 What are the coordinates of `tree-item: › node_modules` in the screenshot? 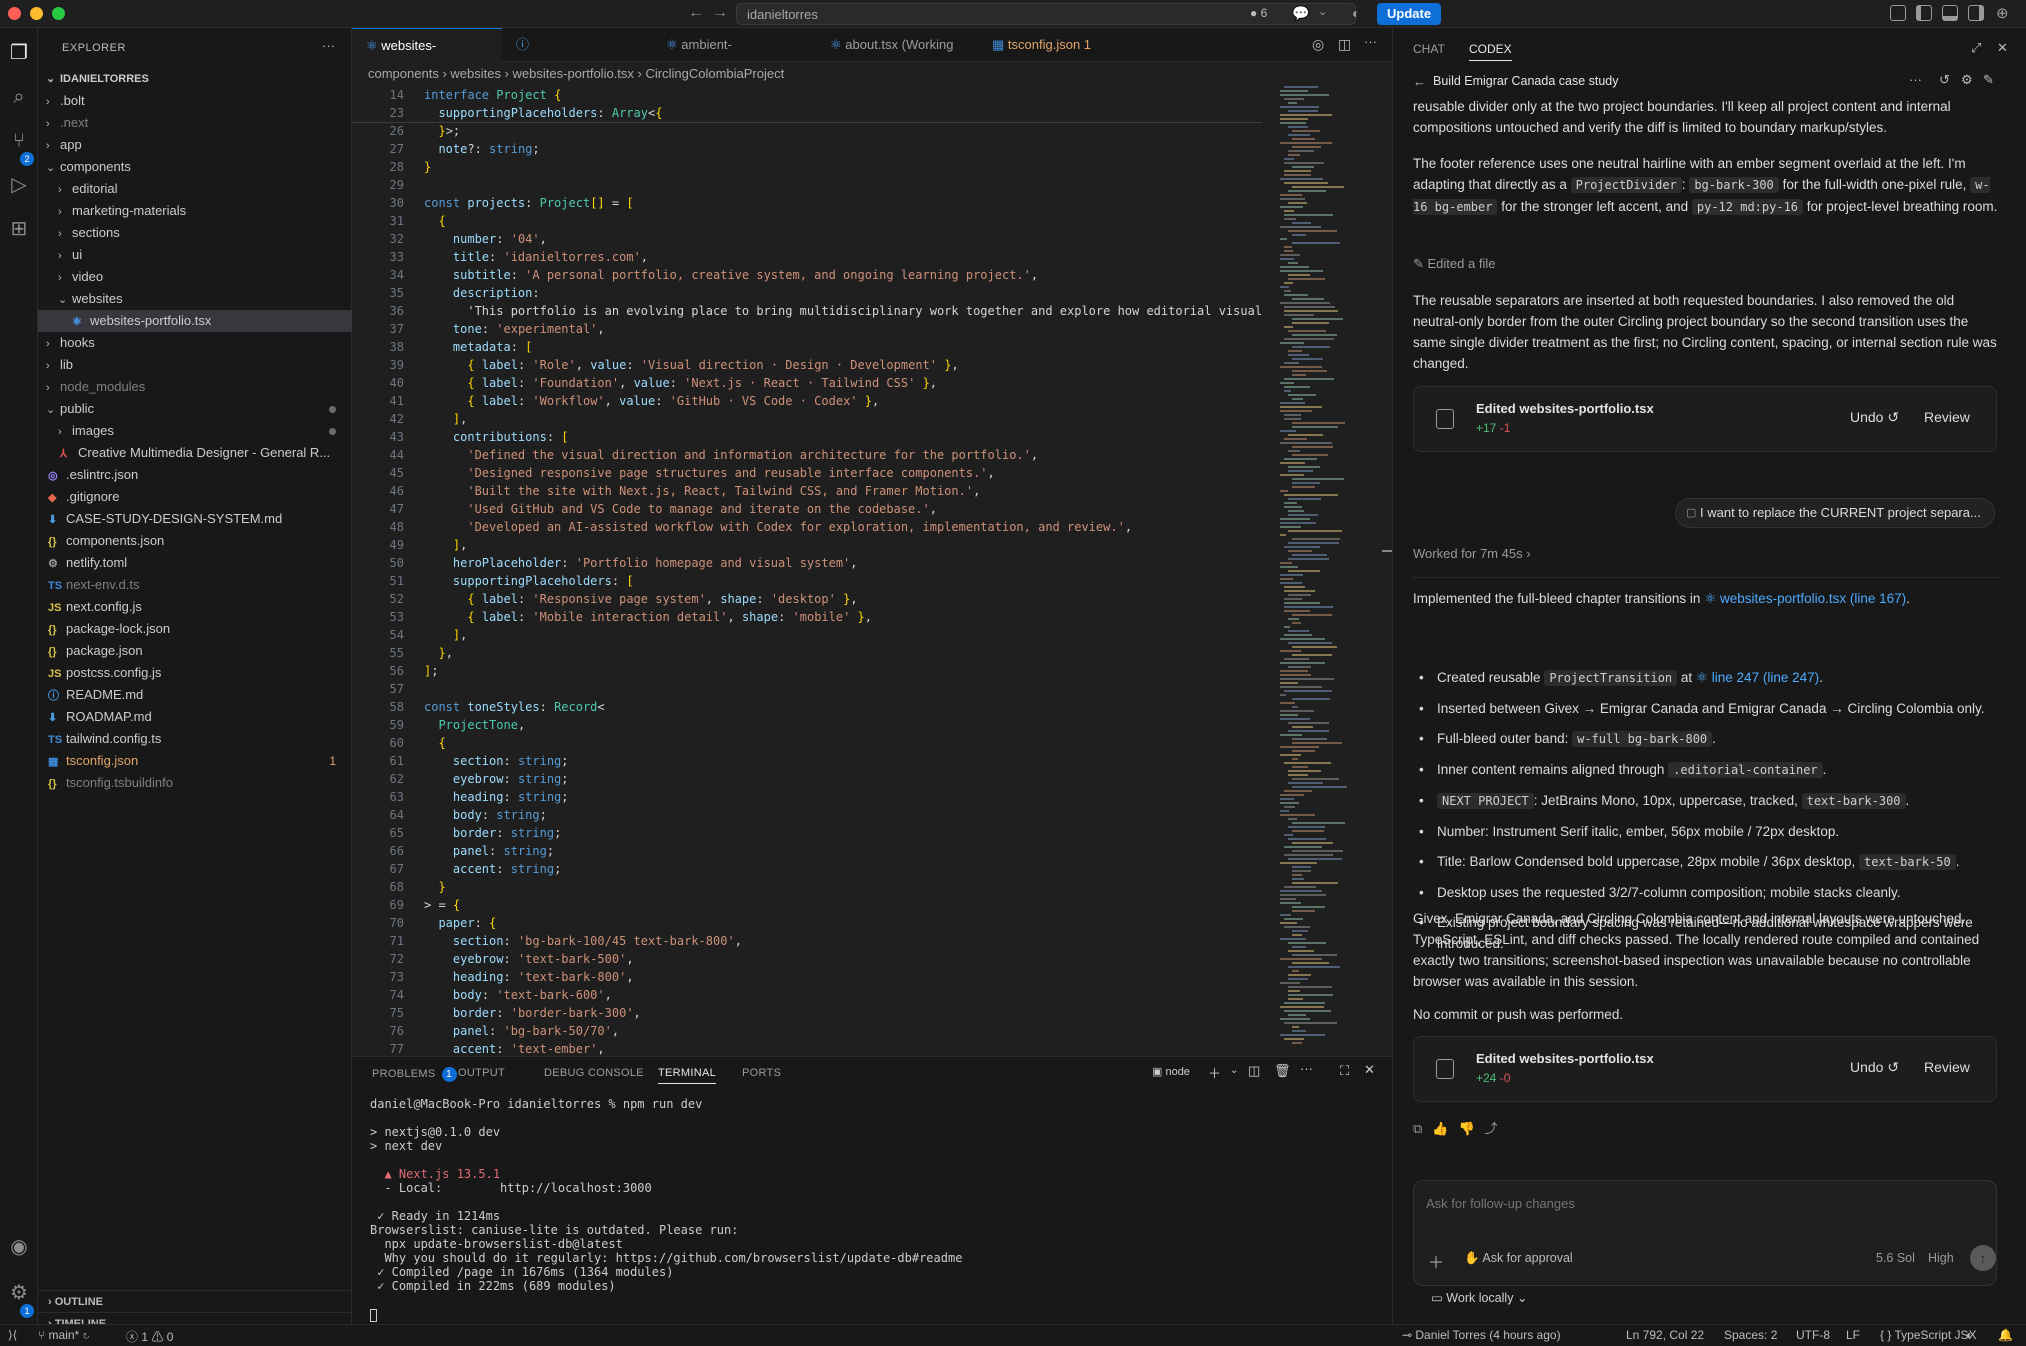 It's located at (195, 387).